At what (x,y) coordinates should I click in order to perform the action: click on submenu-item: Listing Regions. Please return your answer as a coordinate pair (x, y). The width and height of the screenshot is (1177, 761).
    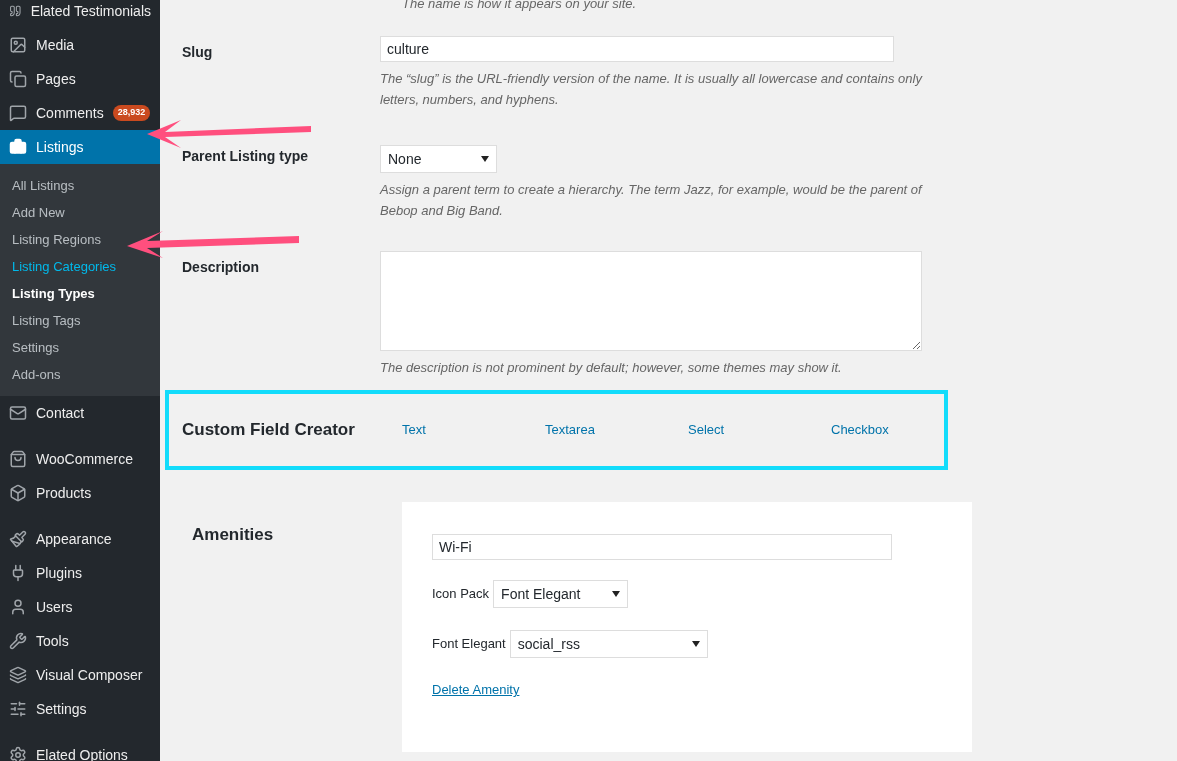
    Looking at the image, I should click on (56, 239).